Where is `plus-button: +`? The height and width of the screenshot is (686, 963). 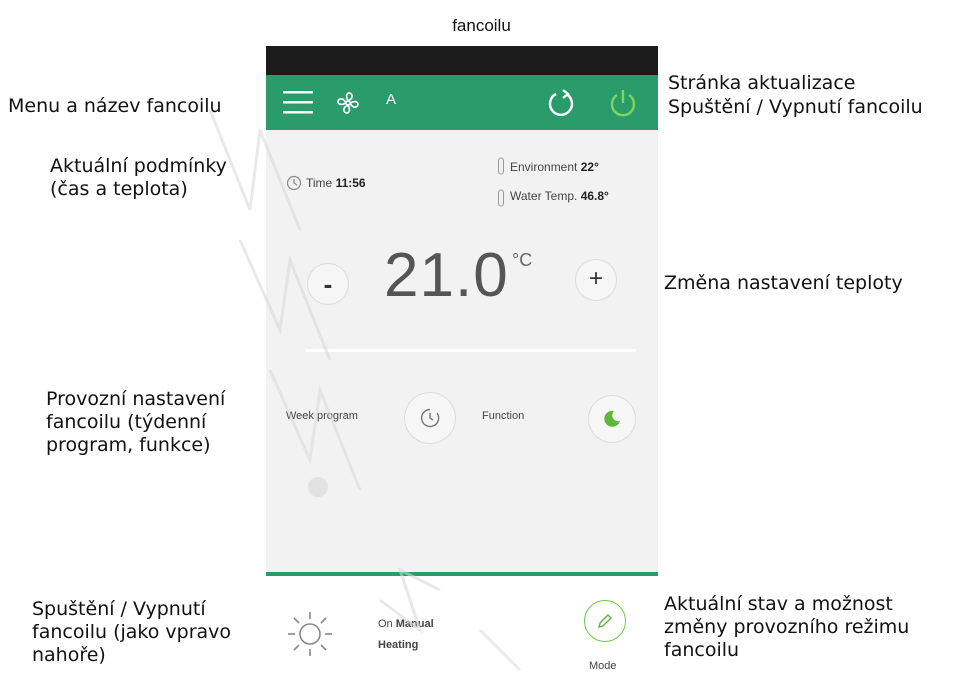 plus-button: + is located at coordinates (596, 280).